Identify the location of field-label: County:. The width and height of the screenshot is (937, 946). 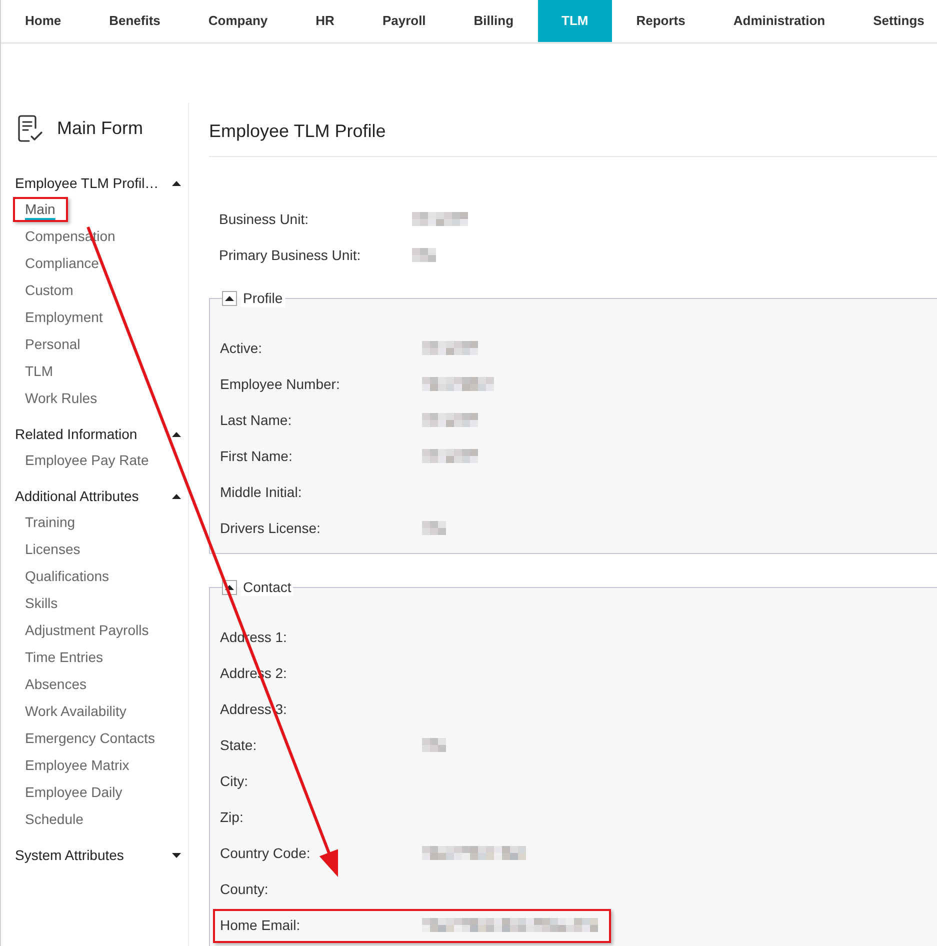
(245, 889).